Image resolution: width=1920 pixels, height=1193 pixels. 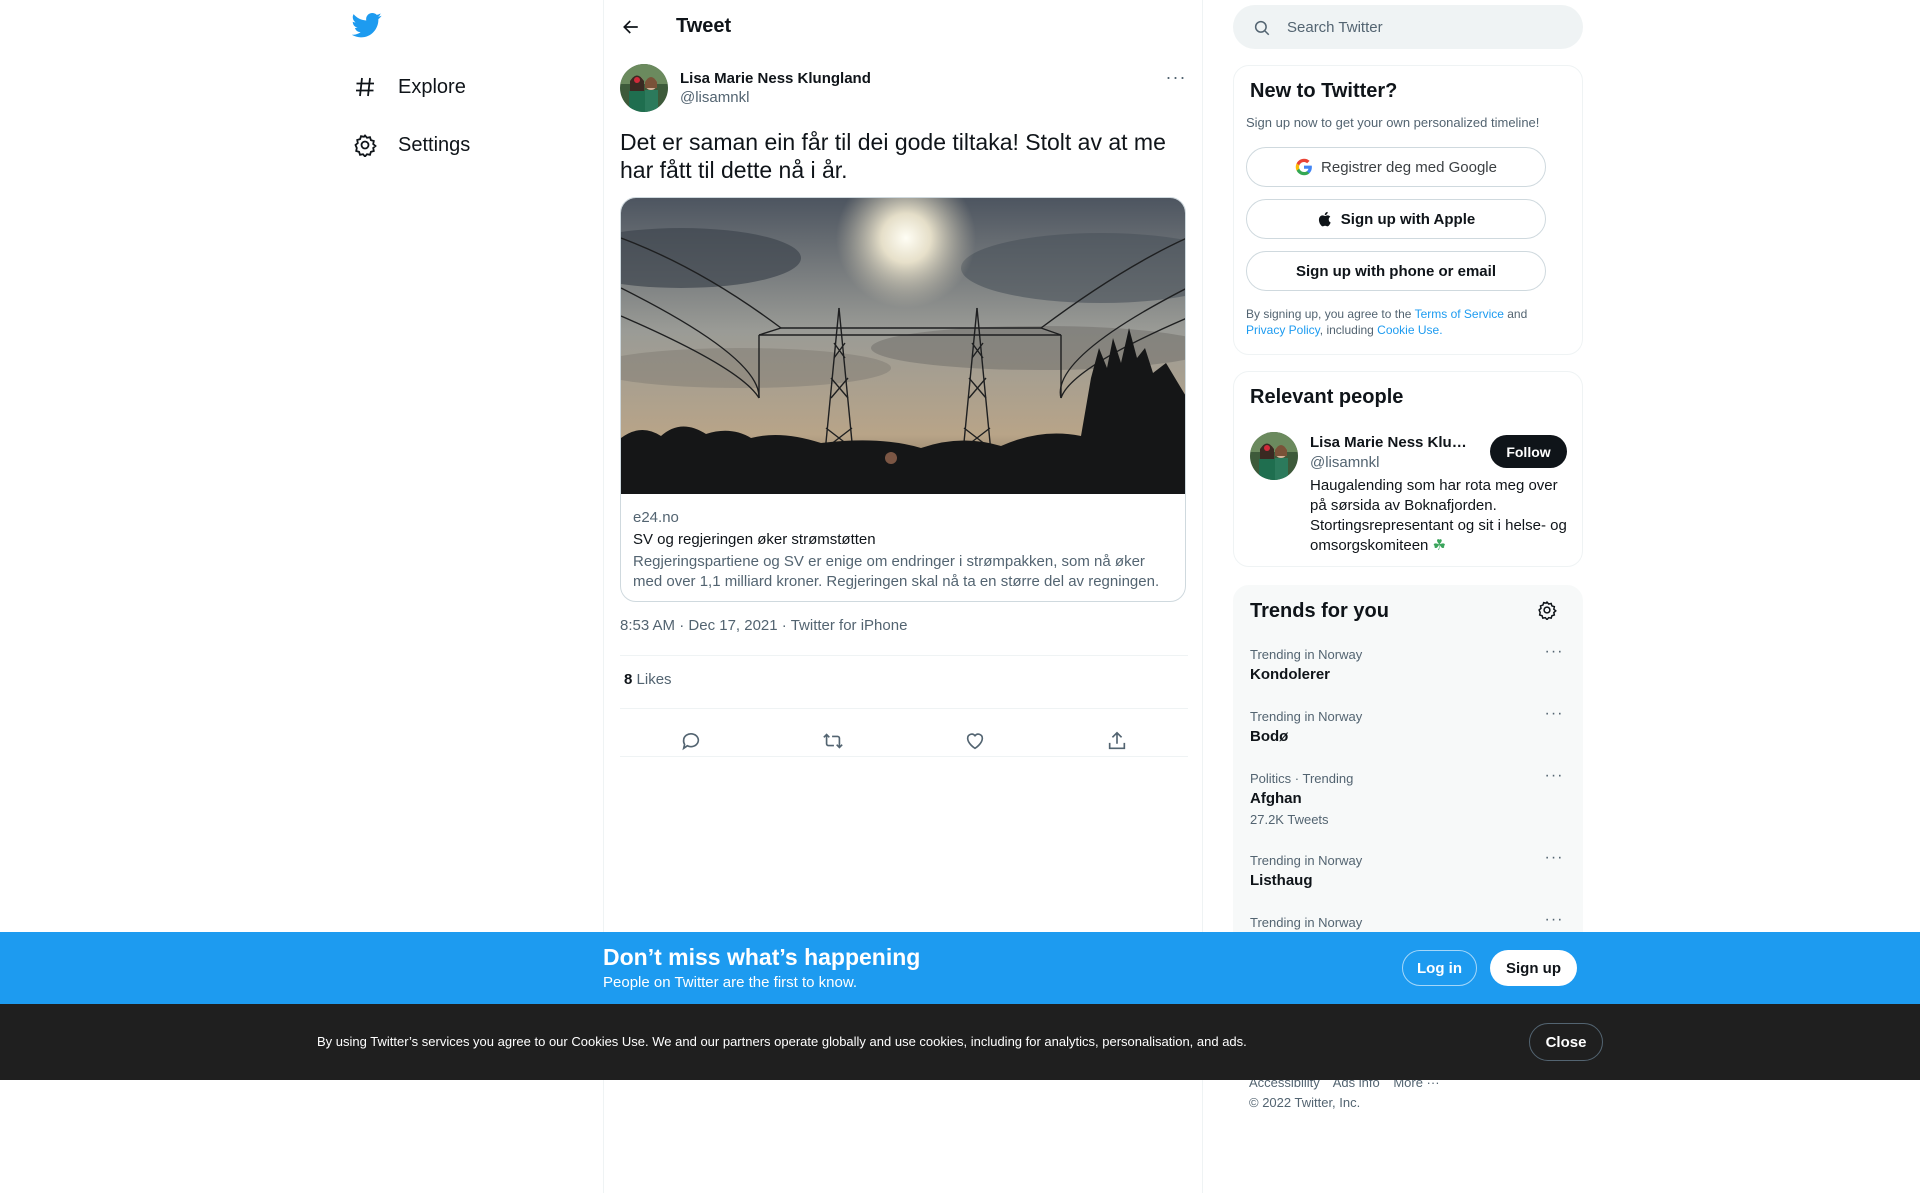 I want to click on phone-email-signup-button: Sign up with phone or email, so click(x=1396, y=271).